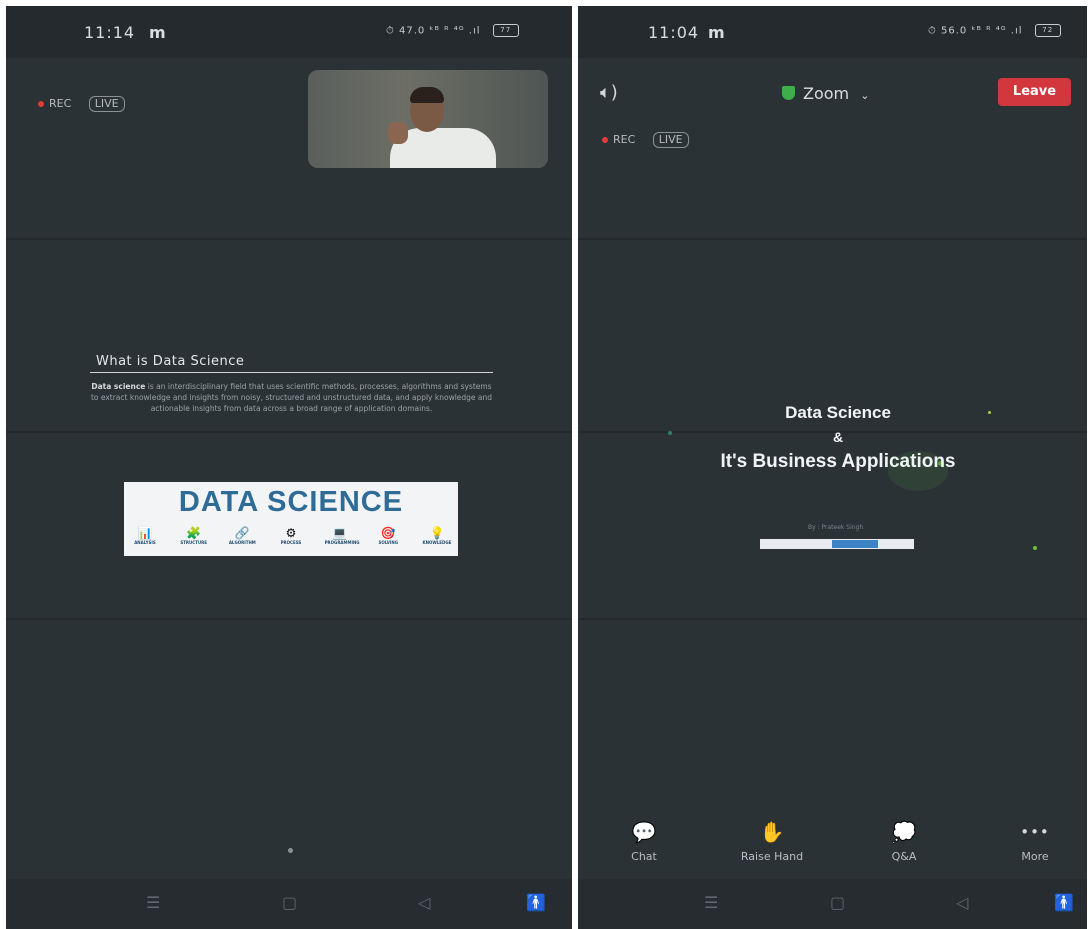 Image resolution: width=1091 pixels, height=929 pixels. Describe the element at coordinates (428, 119) in the screenshot. I see `speaker-video-thumbnail` at that location.